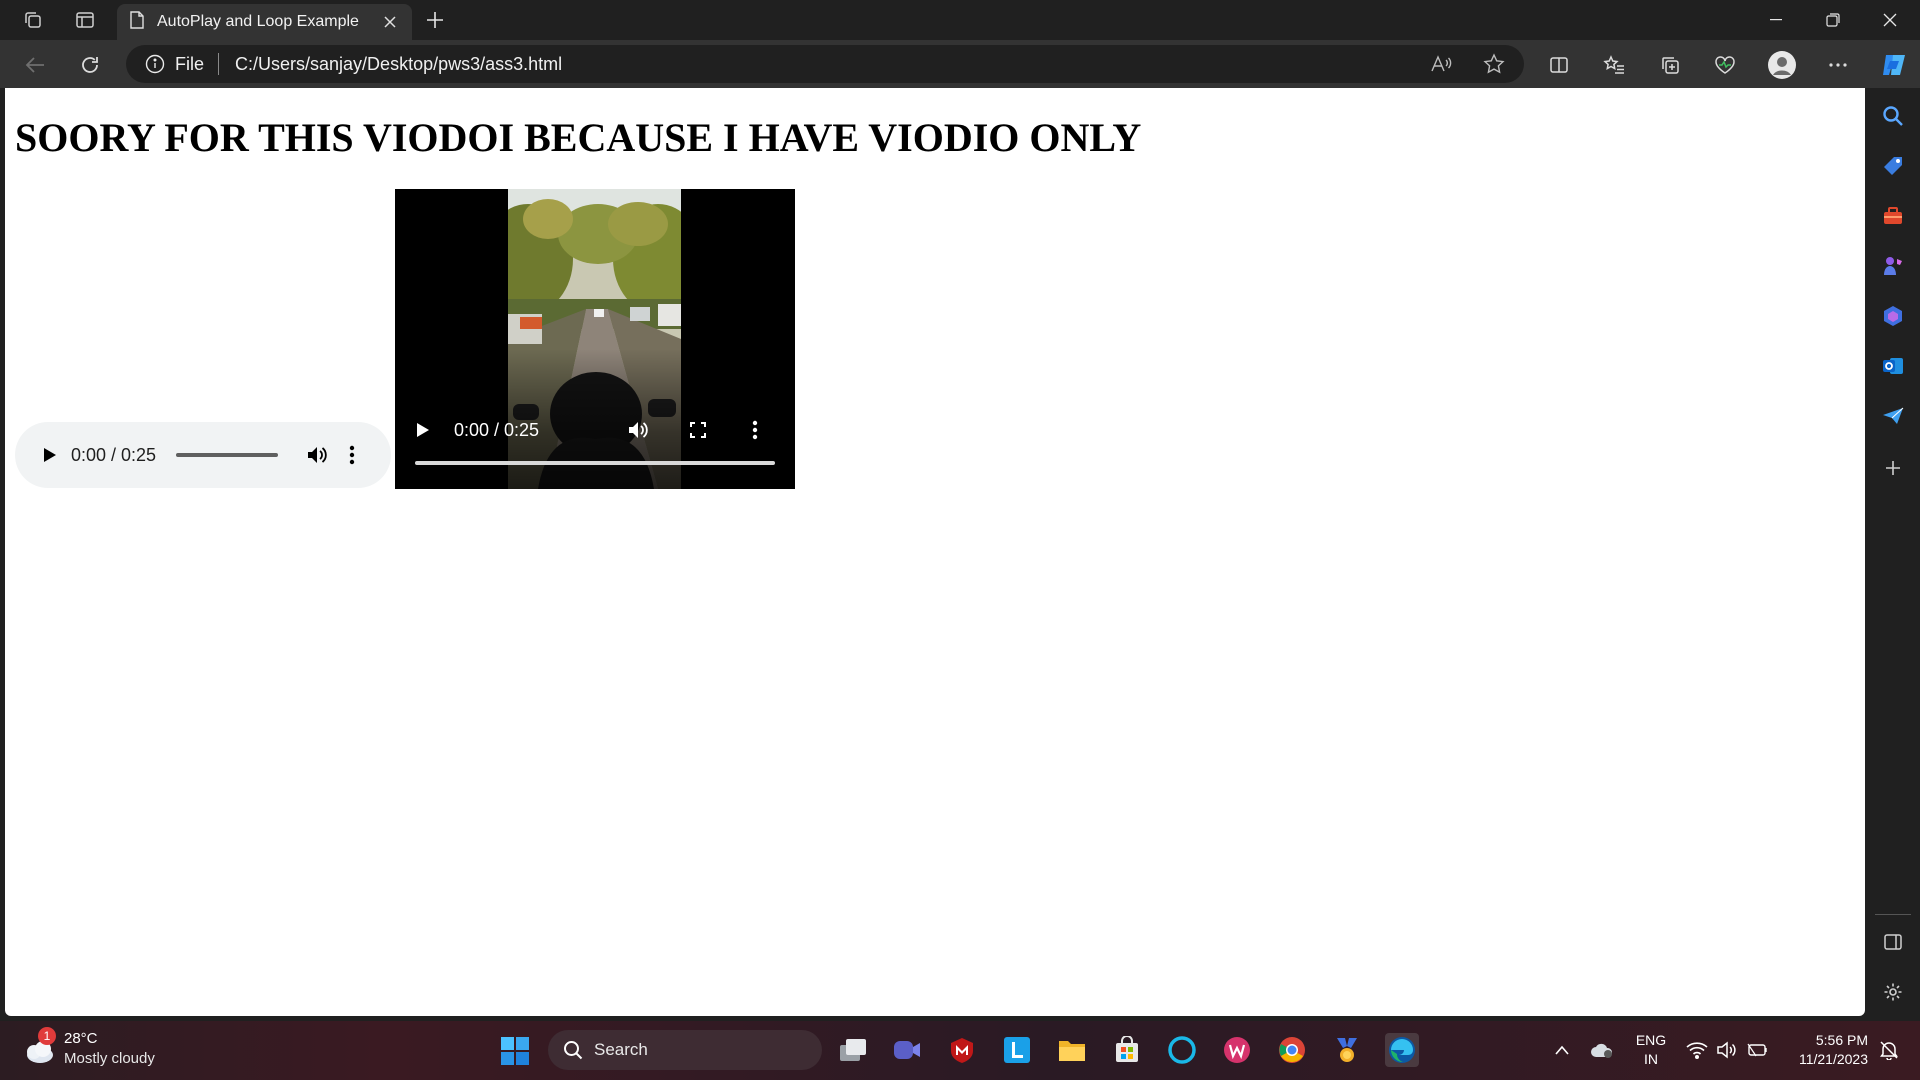 The height and width of the screenshot is (1080, 1920). What do you see at coordinates (1602, 1050) in the screenshot?
I see `onedrive-icon` at bounding box center [1602, 1050].